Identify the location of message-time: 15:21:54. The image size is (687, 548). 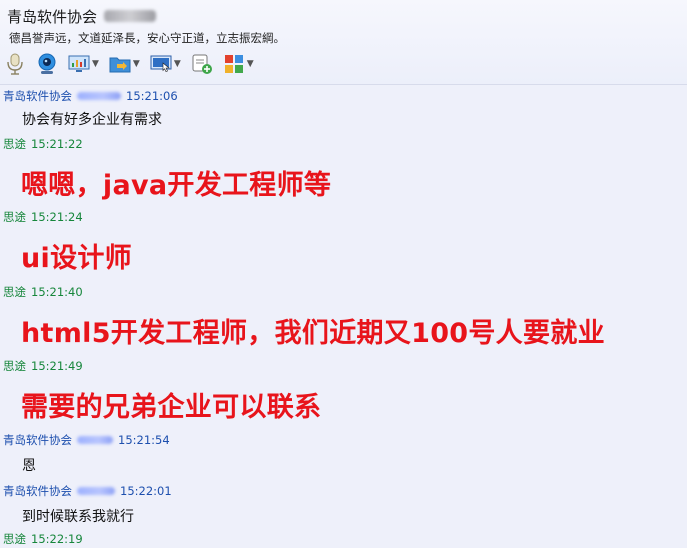
(144, 440).